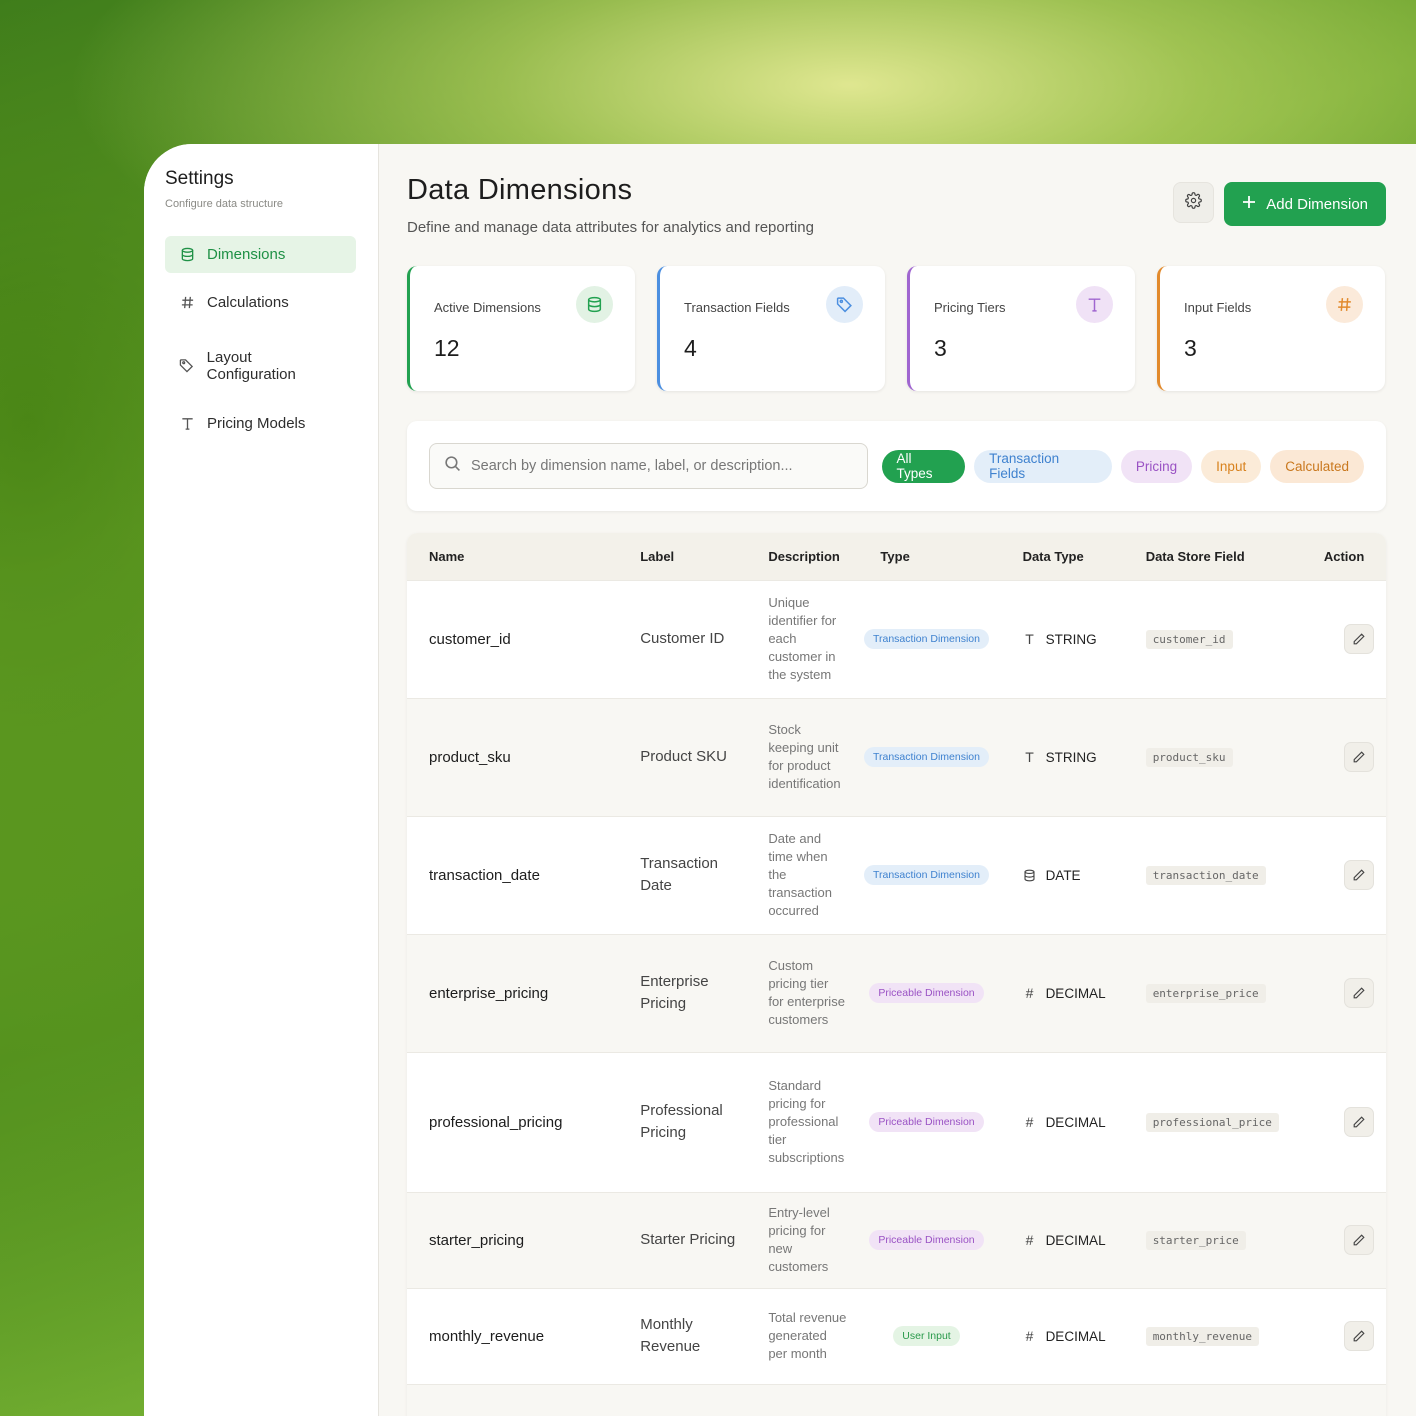  Describe the element at coordinates (682, 1239) in the screenshot. I see `cell-label: Starter Pricing` at that location.